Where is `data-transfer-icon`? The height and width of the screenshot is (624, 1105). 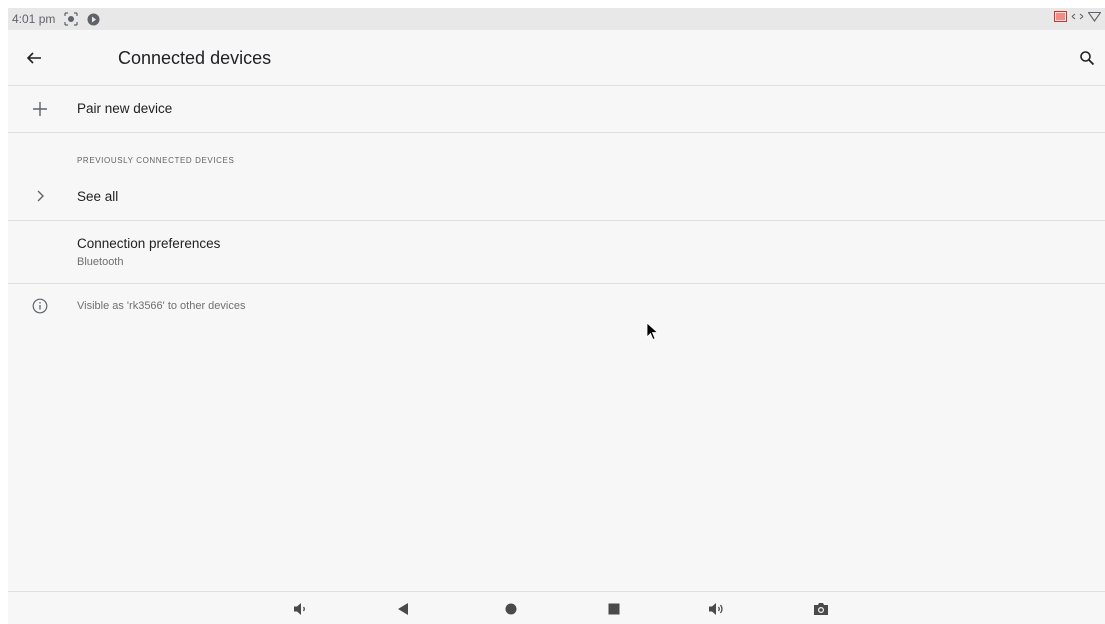 data-transfer-icon is located at coordinates (1077, 18).